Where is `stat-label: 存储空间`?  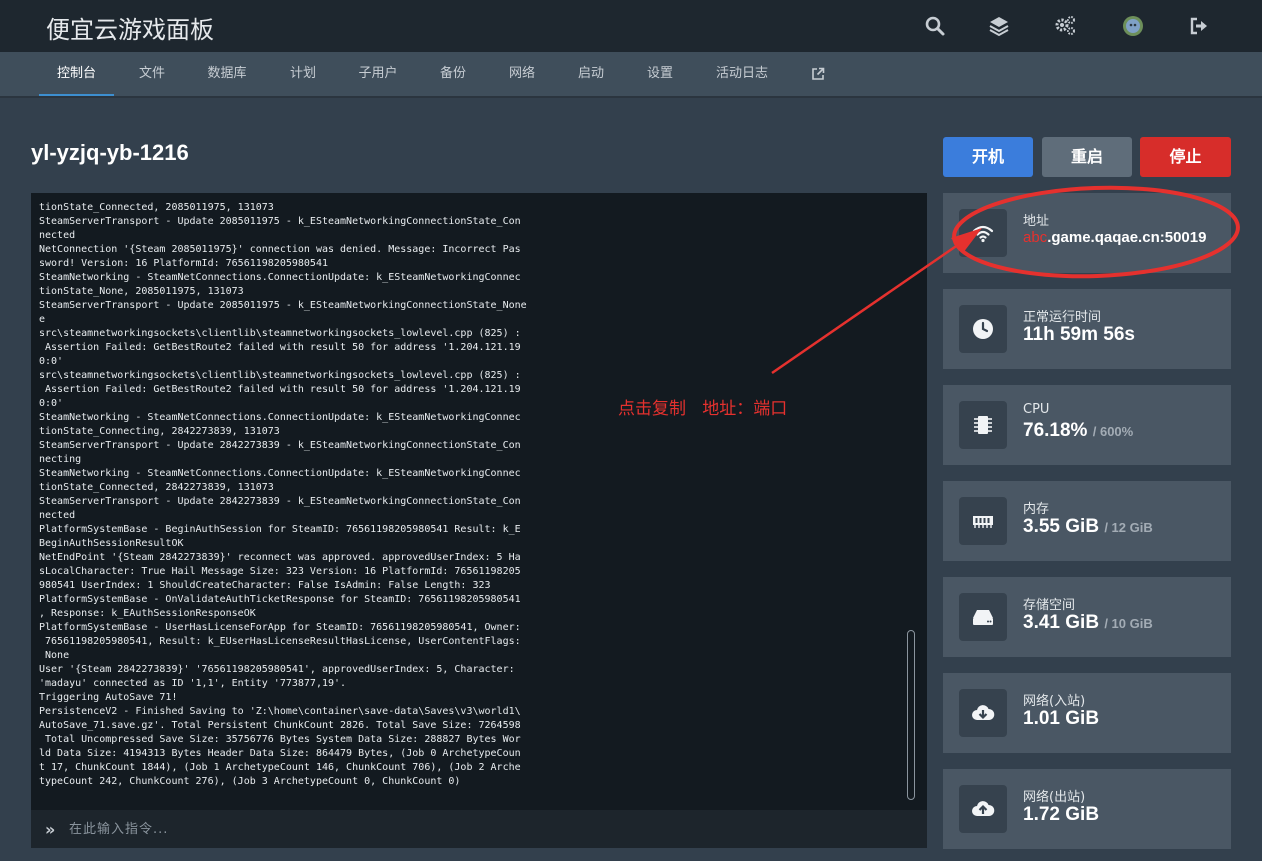 stat-label: 存储空间 is located at coordinates (1049, 605).